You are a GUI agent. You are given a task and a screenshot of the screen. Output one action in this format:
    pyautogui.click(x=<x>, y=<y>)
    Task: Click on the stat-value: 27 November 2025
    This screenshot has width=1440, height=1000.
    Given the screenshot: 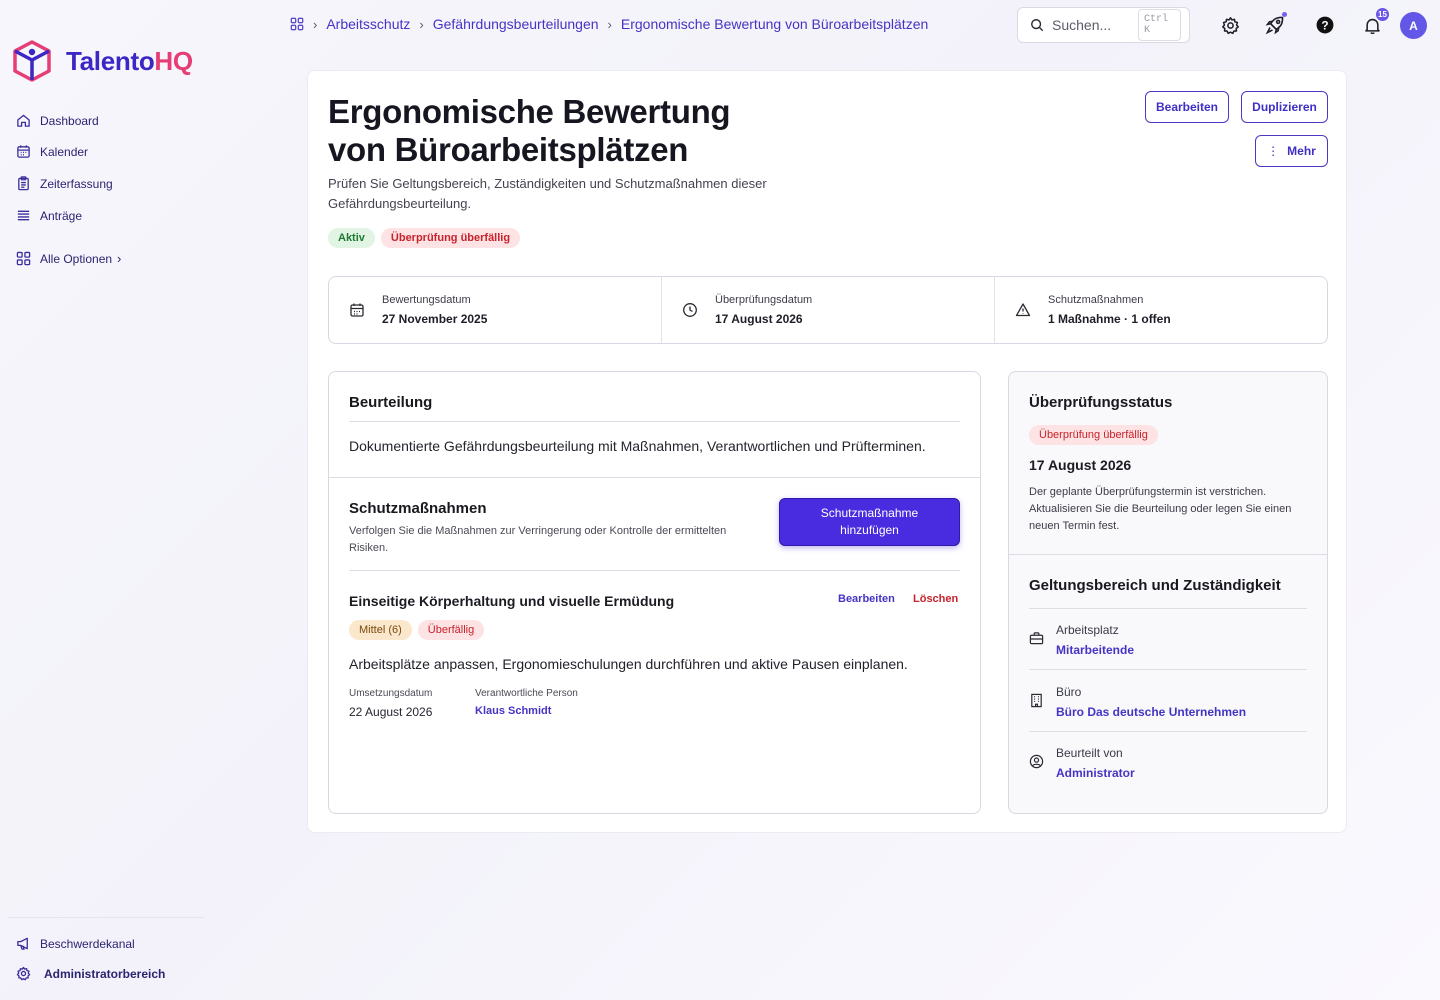 What is the action you would take?
    pyautogui.click(x=435, y=319)
    